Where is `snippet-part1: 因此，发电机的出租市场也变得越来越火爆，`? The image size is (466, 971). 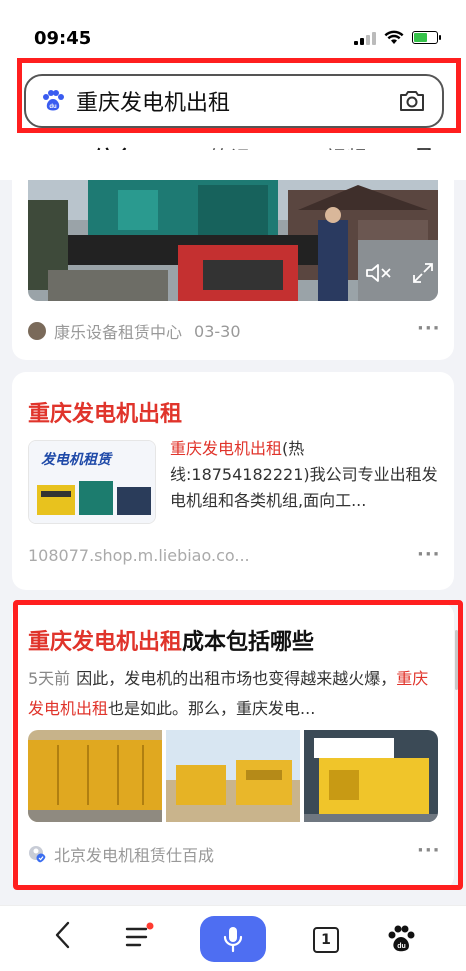
snippet-part1: 因此，发电机的出租市场也变得越来越火爆， is located at coordinates (236, 678).